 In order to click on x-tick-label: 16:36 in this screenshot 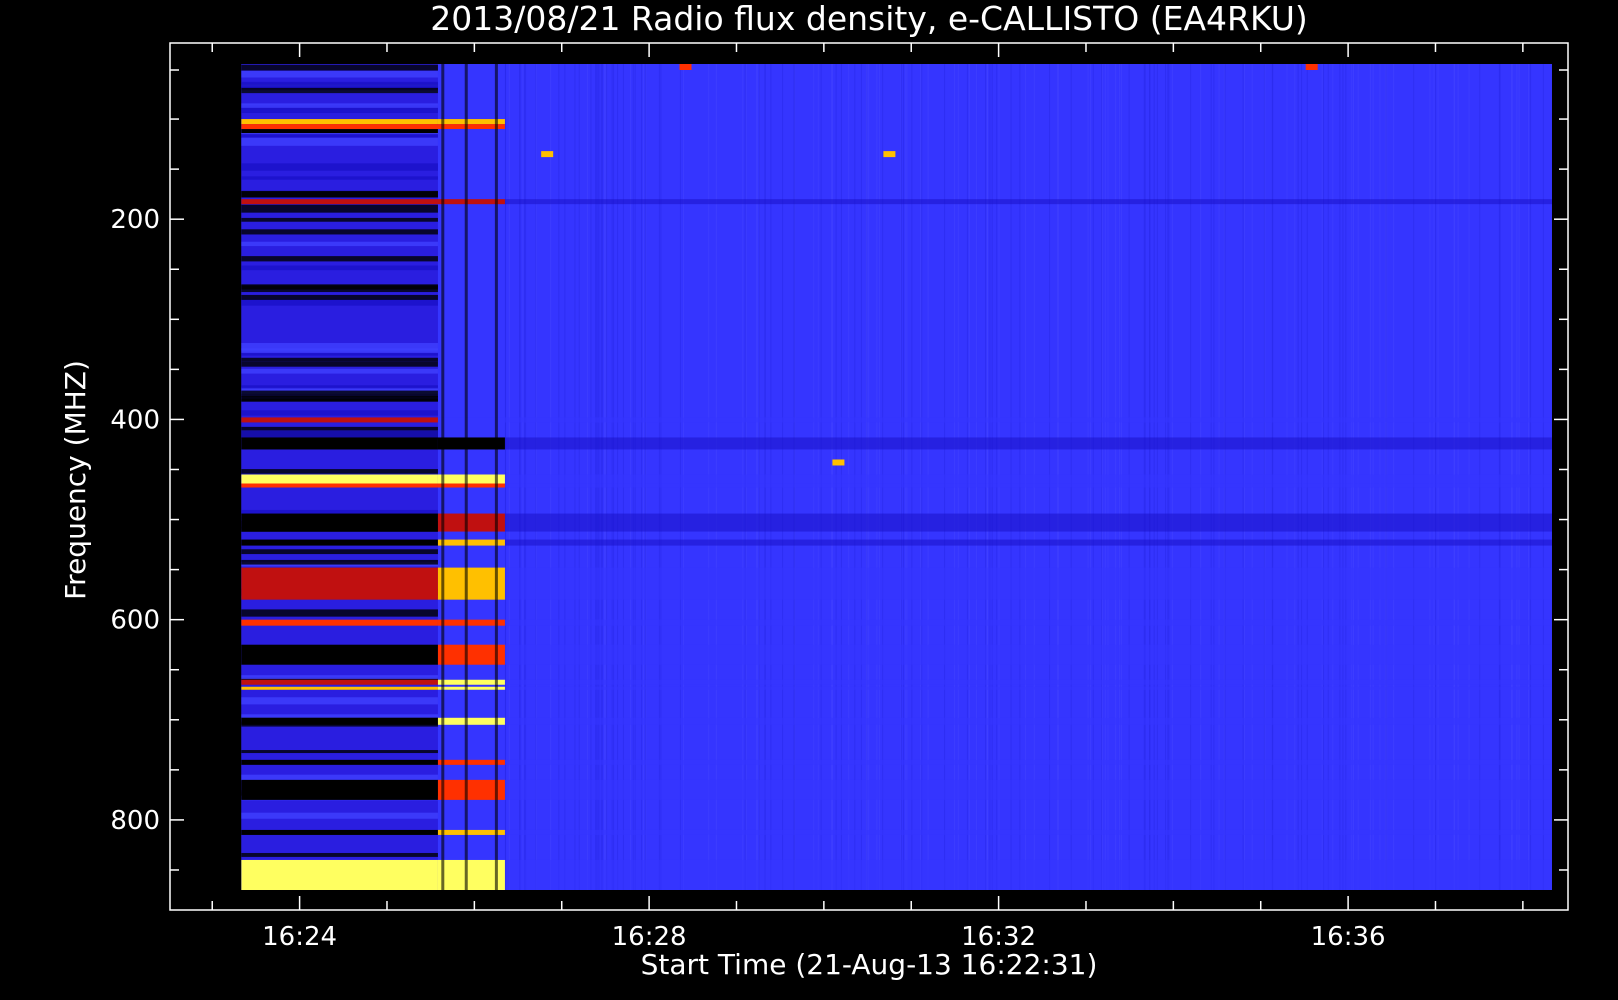, I will do `click(1348, 937)`.